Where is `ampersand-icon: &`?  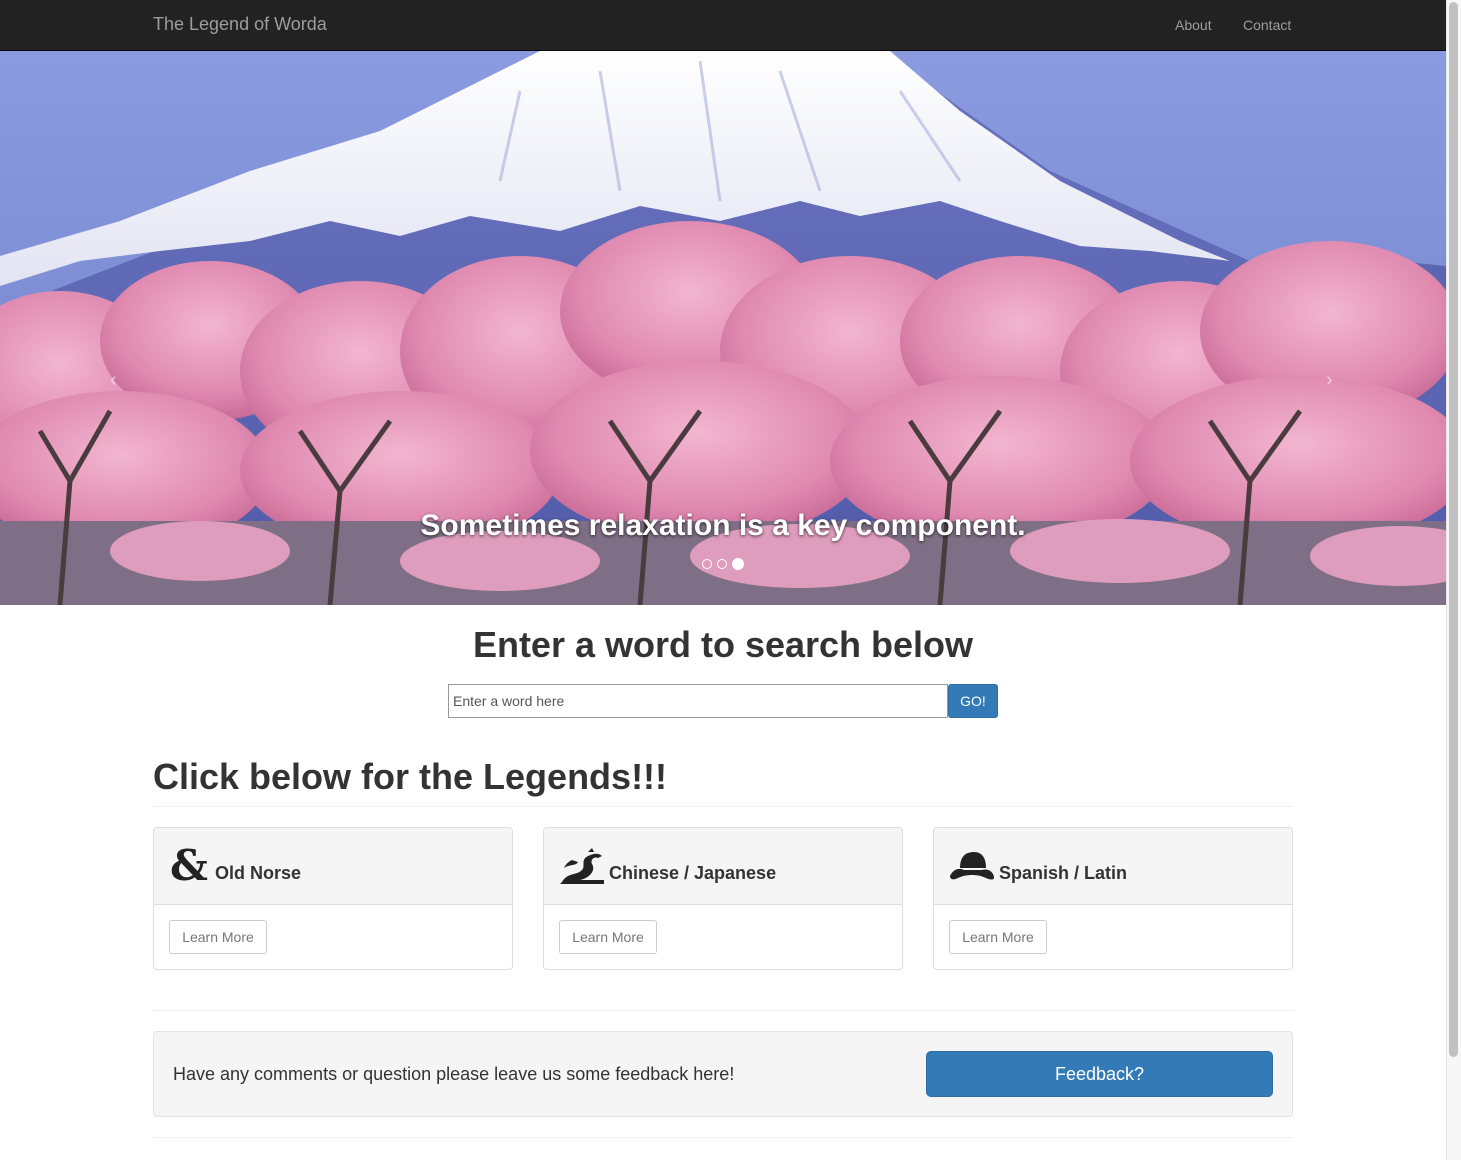 ampersand-icon: & is located at coordinates (189, 866).